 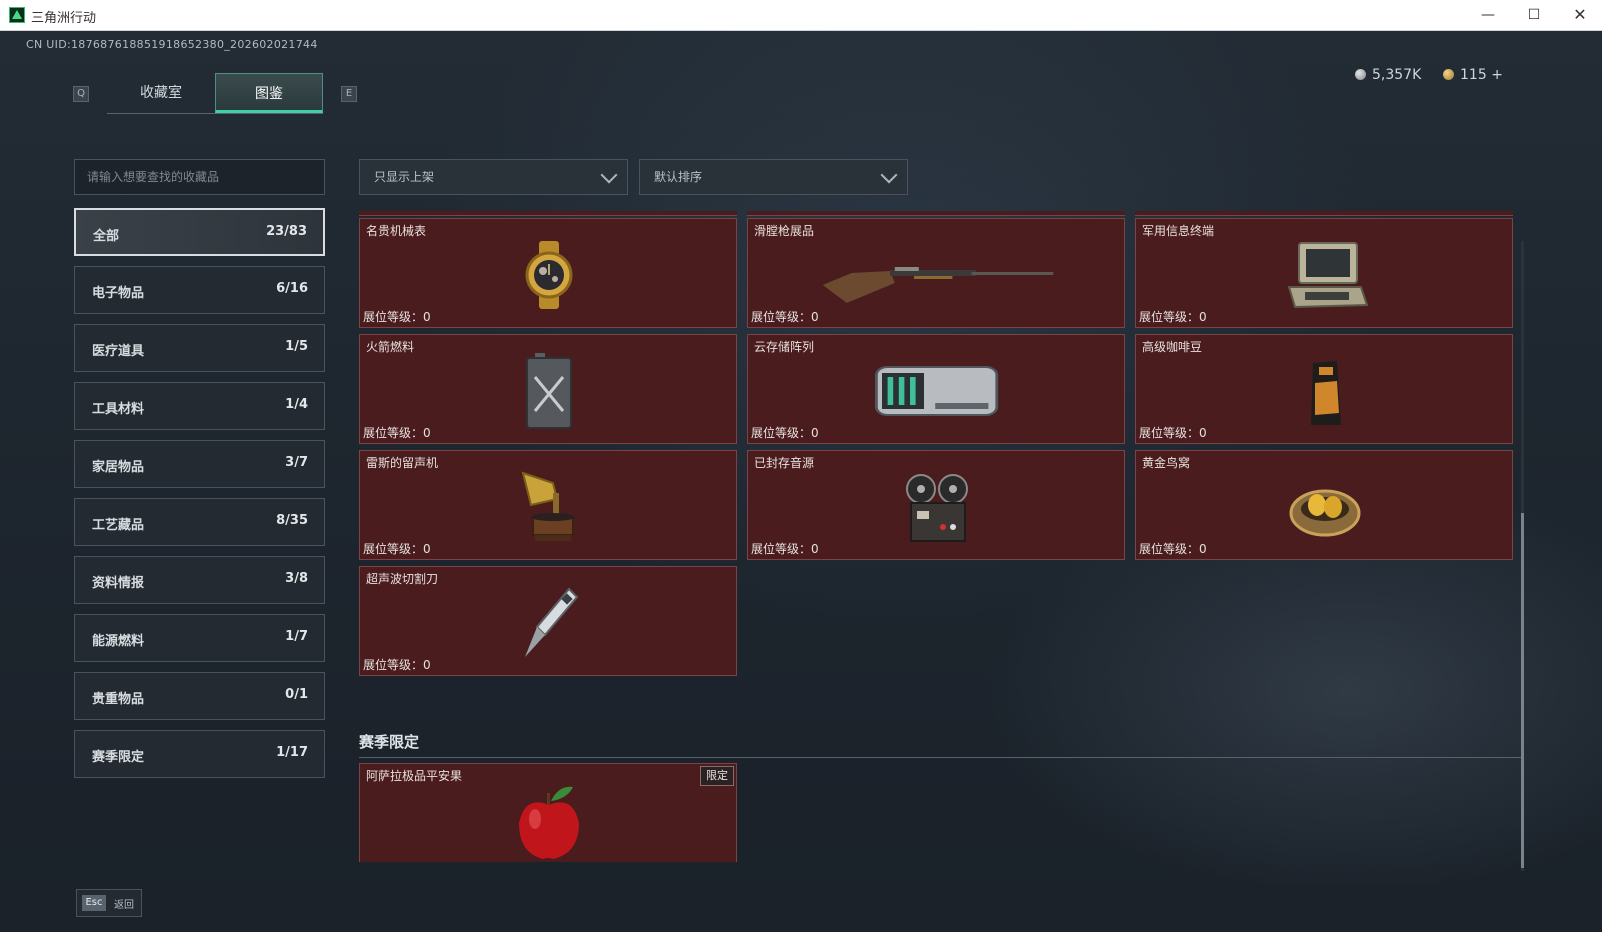 I want to click on add-currency-button: +, so click(x=1497, y=75).